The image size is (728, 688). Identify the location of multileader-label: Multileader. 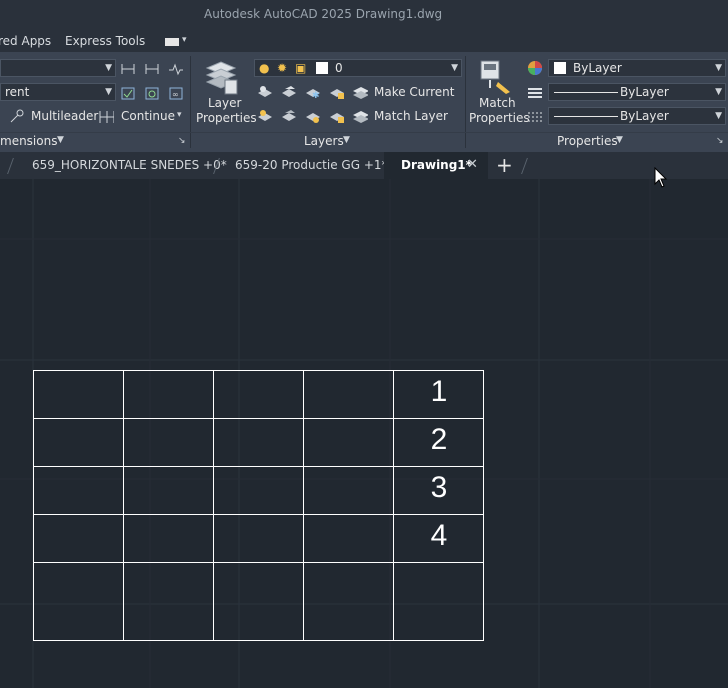
(64, 116).